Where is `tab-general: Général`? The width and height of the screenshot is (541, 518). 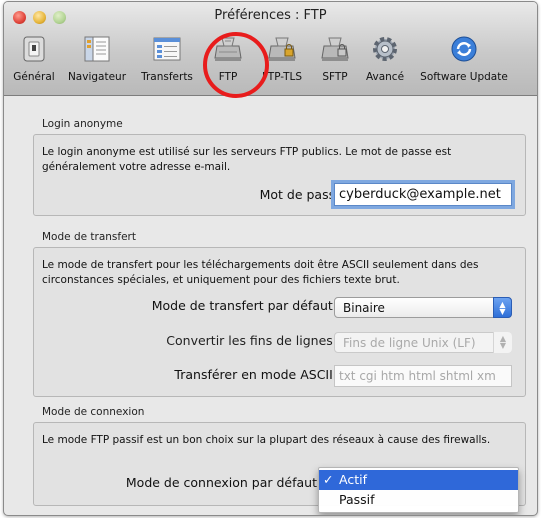
tab-general: Général is located at coordinates (34, 62).